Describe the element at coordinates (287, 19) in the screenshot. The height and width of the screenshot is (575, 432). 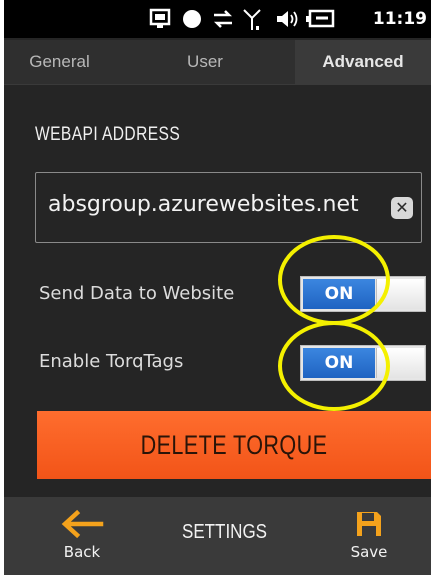
I see `volume-icon` at that location.